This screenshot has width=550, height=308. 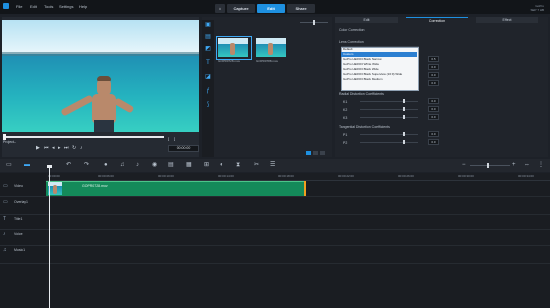 I want to click on tab-panel-correction: Correction, so click(x=437, y=20).